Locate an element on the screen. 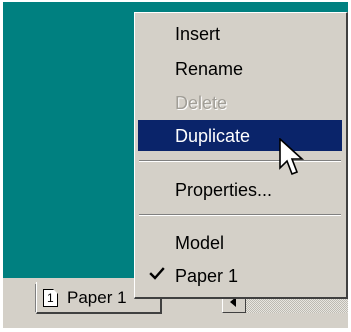 The width and height of the screenshot is (351, 332). arrow-cursor-icon is located at coordinates (292, 157).